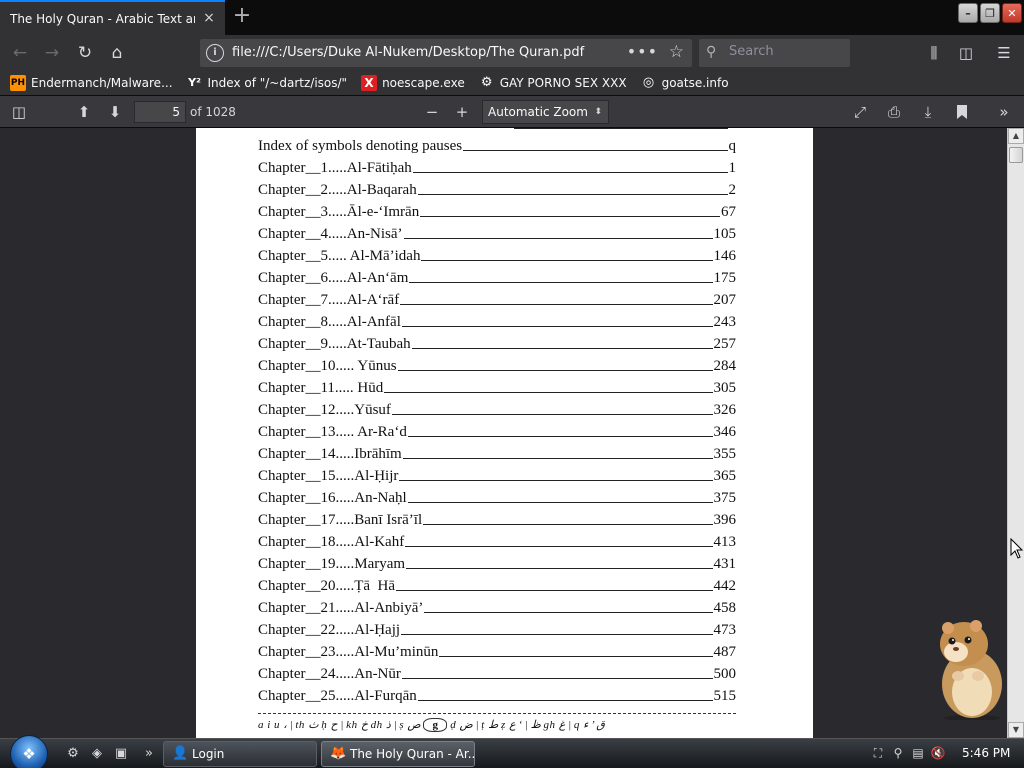 This screenshot has width=1024, height=768. I want to click on previous-page-icon: ⬆, so click(84, 112).